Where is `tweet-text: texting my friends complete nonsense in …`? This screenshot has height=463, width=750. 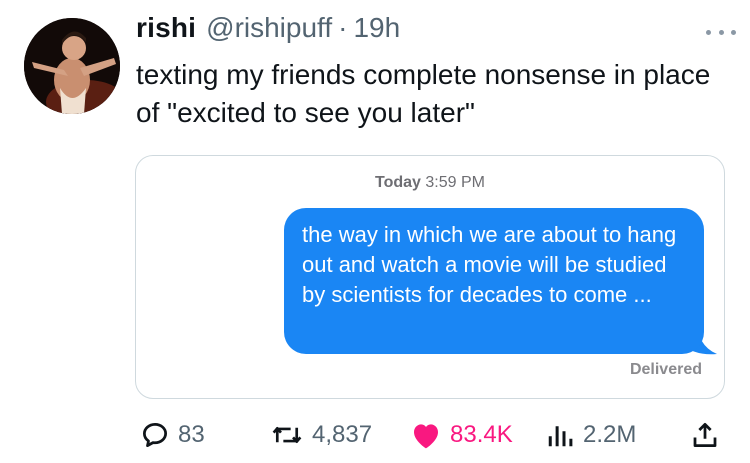 tweet-text: texting my friends complete nonsense in … is located at coordinates (423, 93).